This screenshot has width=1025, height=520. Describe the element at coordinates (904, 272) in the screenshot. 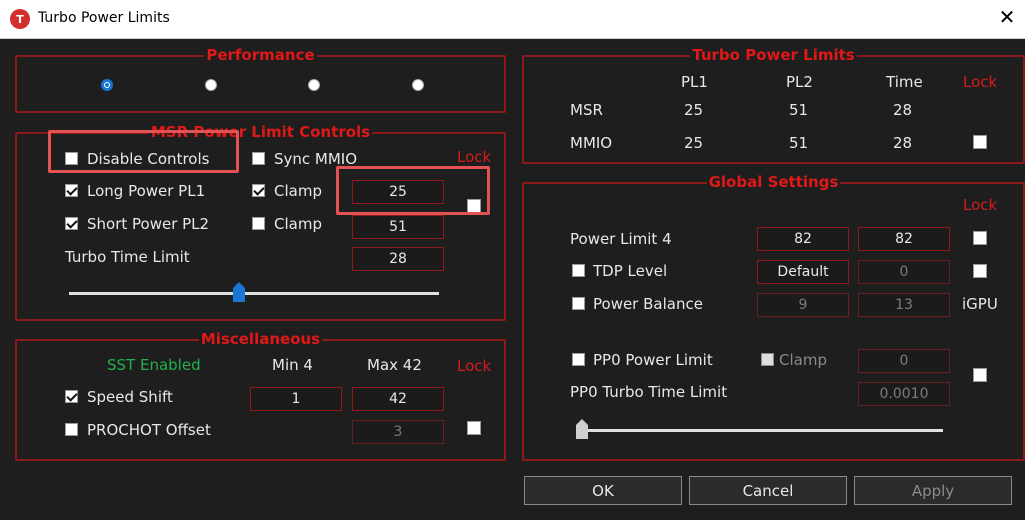

I see `tdp-level-input: 0` at that location.